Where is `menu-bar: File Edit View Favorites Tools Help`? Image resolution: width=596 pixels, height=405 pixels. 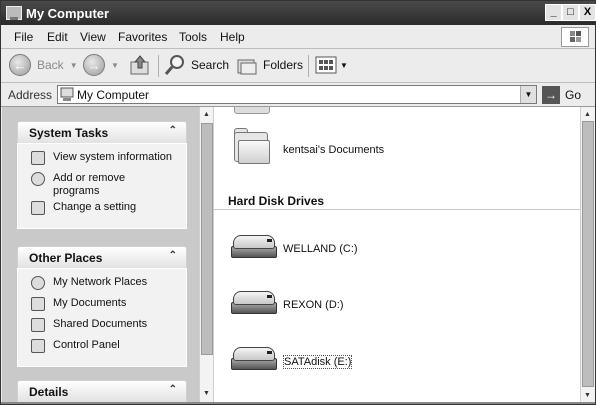 menu-bar: File Edit View Favorites Tools Help is located at coordinates (298, 37).